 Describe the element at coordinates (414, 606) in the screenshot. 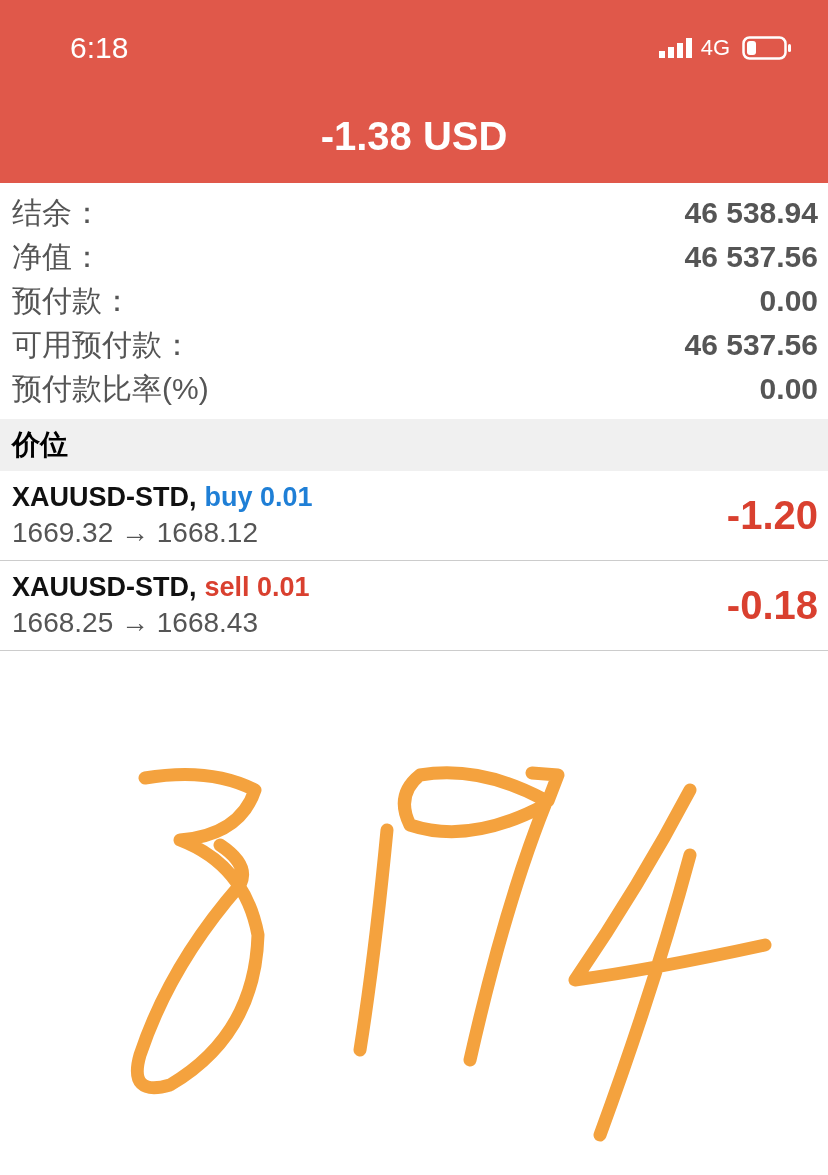

I see `position-row: XAUUSD-STD, sell 0.01 1668.25 → 1668.43 -0.18` at that location.